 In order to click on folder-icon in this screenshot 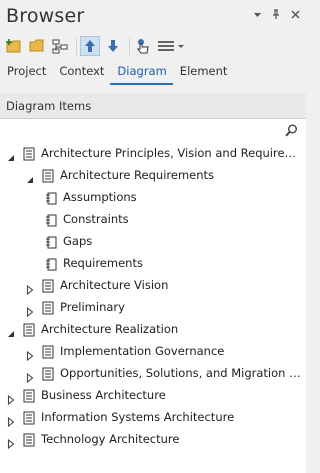, I will do `click(37, 46)`.